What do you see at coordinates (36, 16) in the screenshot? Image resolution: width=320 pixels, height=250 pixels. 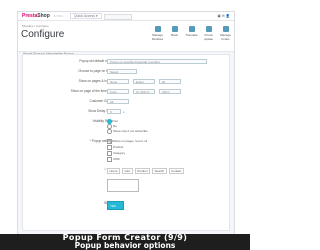 I see `prestashop-logo: PrestaShop` at bounding box center [36, 16].